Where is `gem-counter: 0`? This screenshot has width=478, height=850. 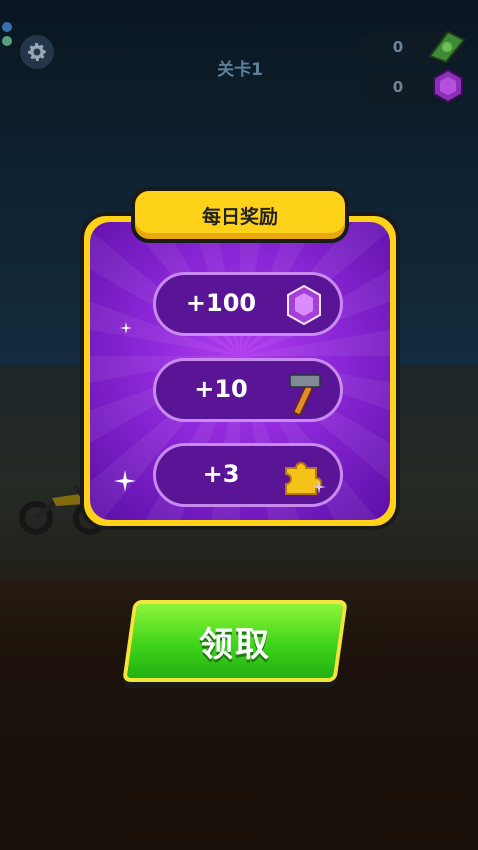 gem-counter: 0 is located at coordinates (412, 86).